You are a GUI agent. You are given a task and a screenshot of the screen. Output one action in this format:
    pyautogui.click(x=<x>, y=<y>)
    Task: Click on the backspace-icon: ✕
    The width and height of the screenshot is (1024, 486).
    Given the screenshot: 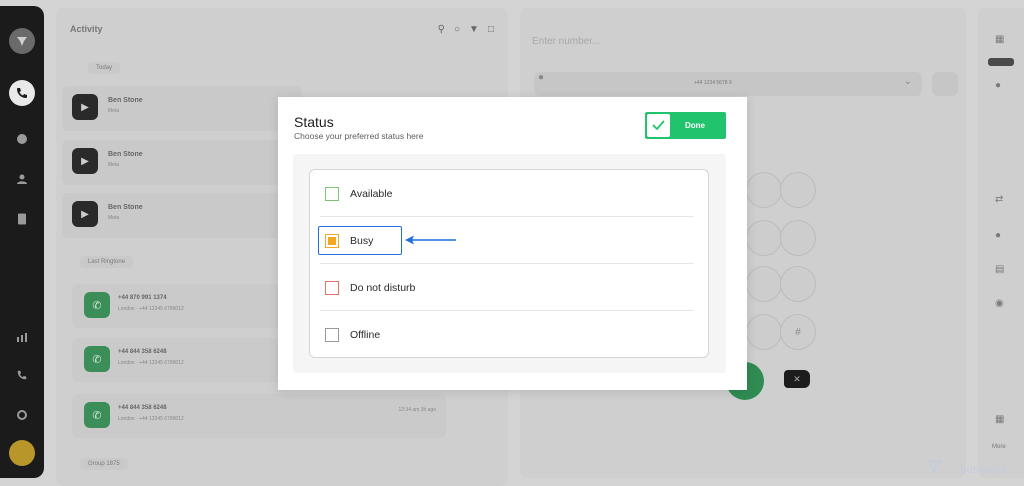 What is the action you would take?
    pyautogui.click(x=797, y=379)
    